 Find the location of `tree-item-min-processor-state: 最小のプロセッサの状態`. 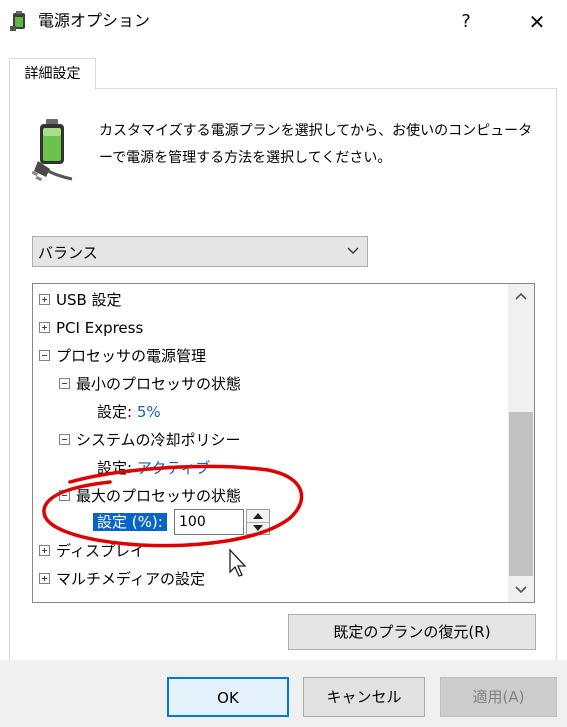

tree-item-min-processor-state: 最小のプロセッサの状態 is located at coordinates (150, 384).